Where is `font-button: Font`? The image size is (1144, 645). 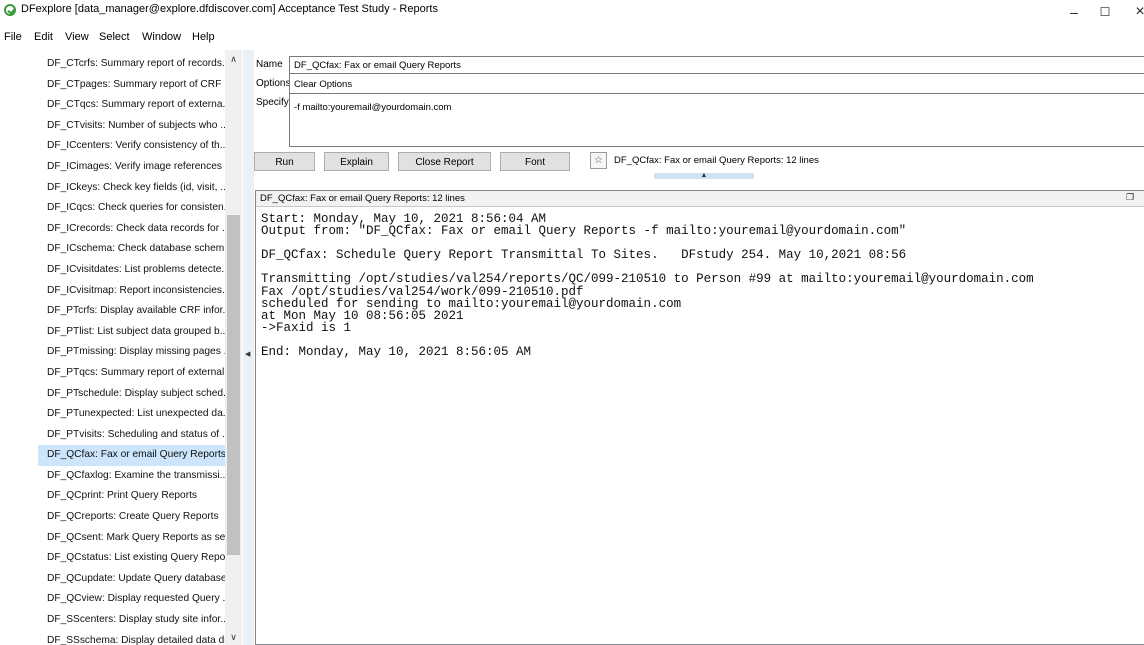 font-button: Font is located at coordinates (535, 161).